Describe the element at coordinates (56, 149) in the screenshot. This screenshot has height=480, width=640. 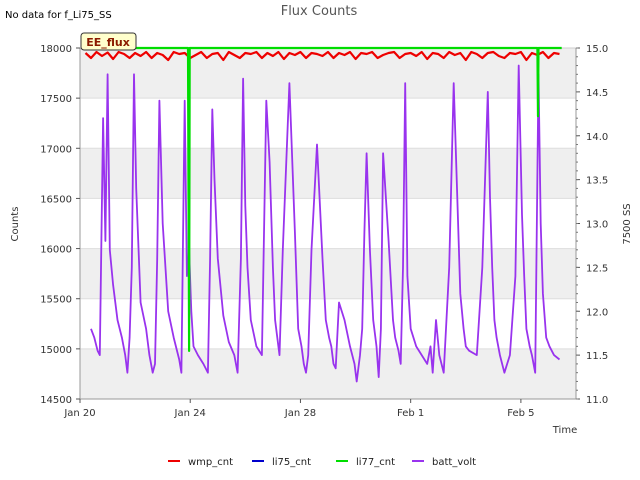
I see `left-tick-label: 17000` at that location.